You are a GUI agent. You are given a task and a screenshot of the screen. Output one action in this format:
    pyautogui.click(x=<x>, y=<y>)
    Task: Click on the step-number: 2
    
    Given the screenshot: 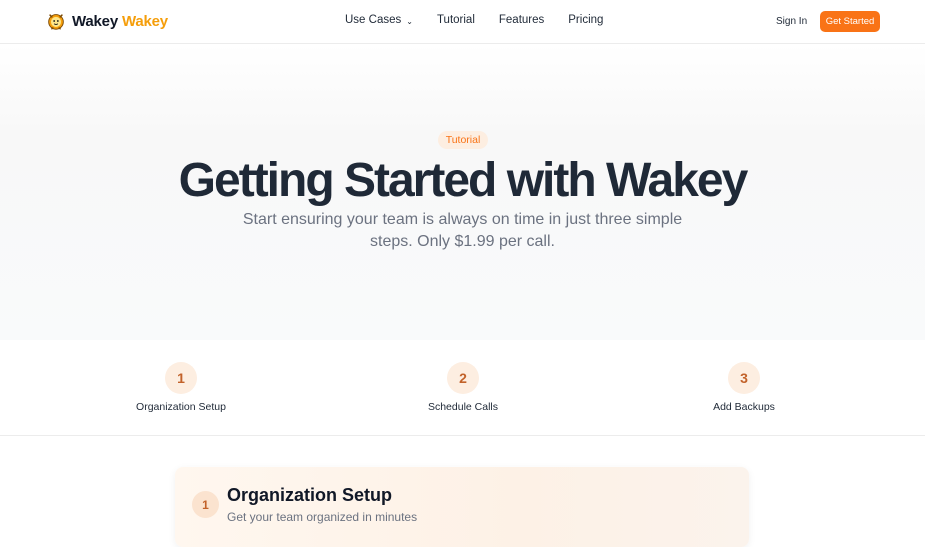 What is the action you would take?
    pyautogui.click(x=463, y=378)
    